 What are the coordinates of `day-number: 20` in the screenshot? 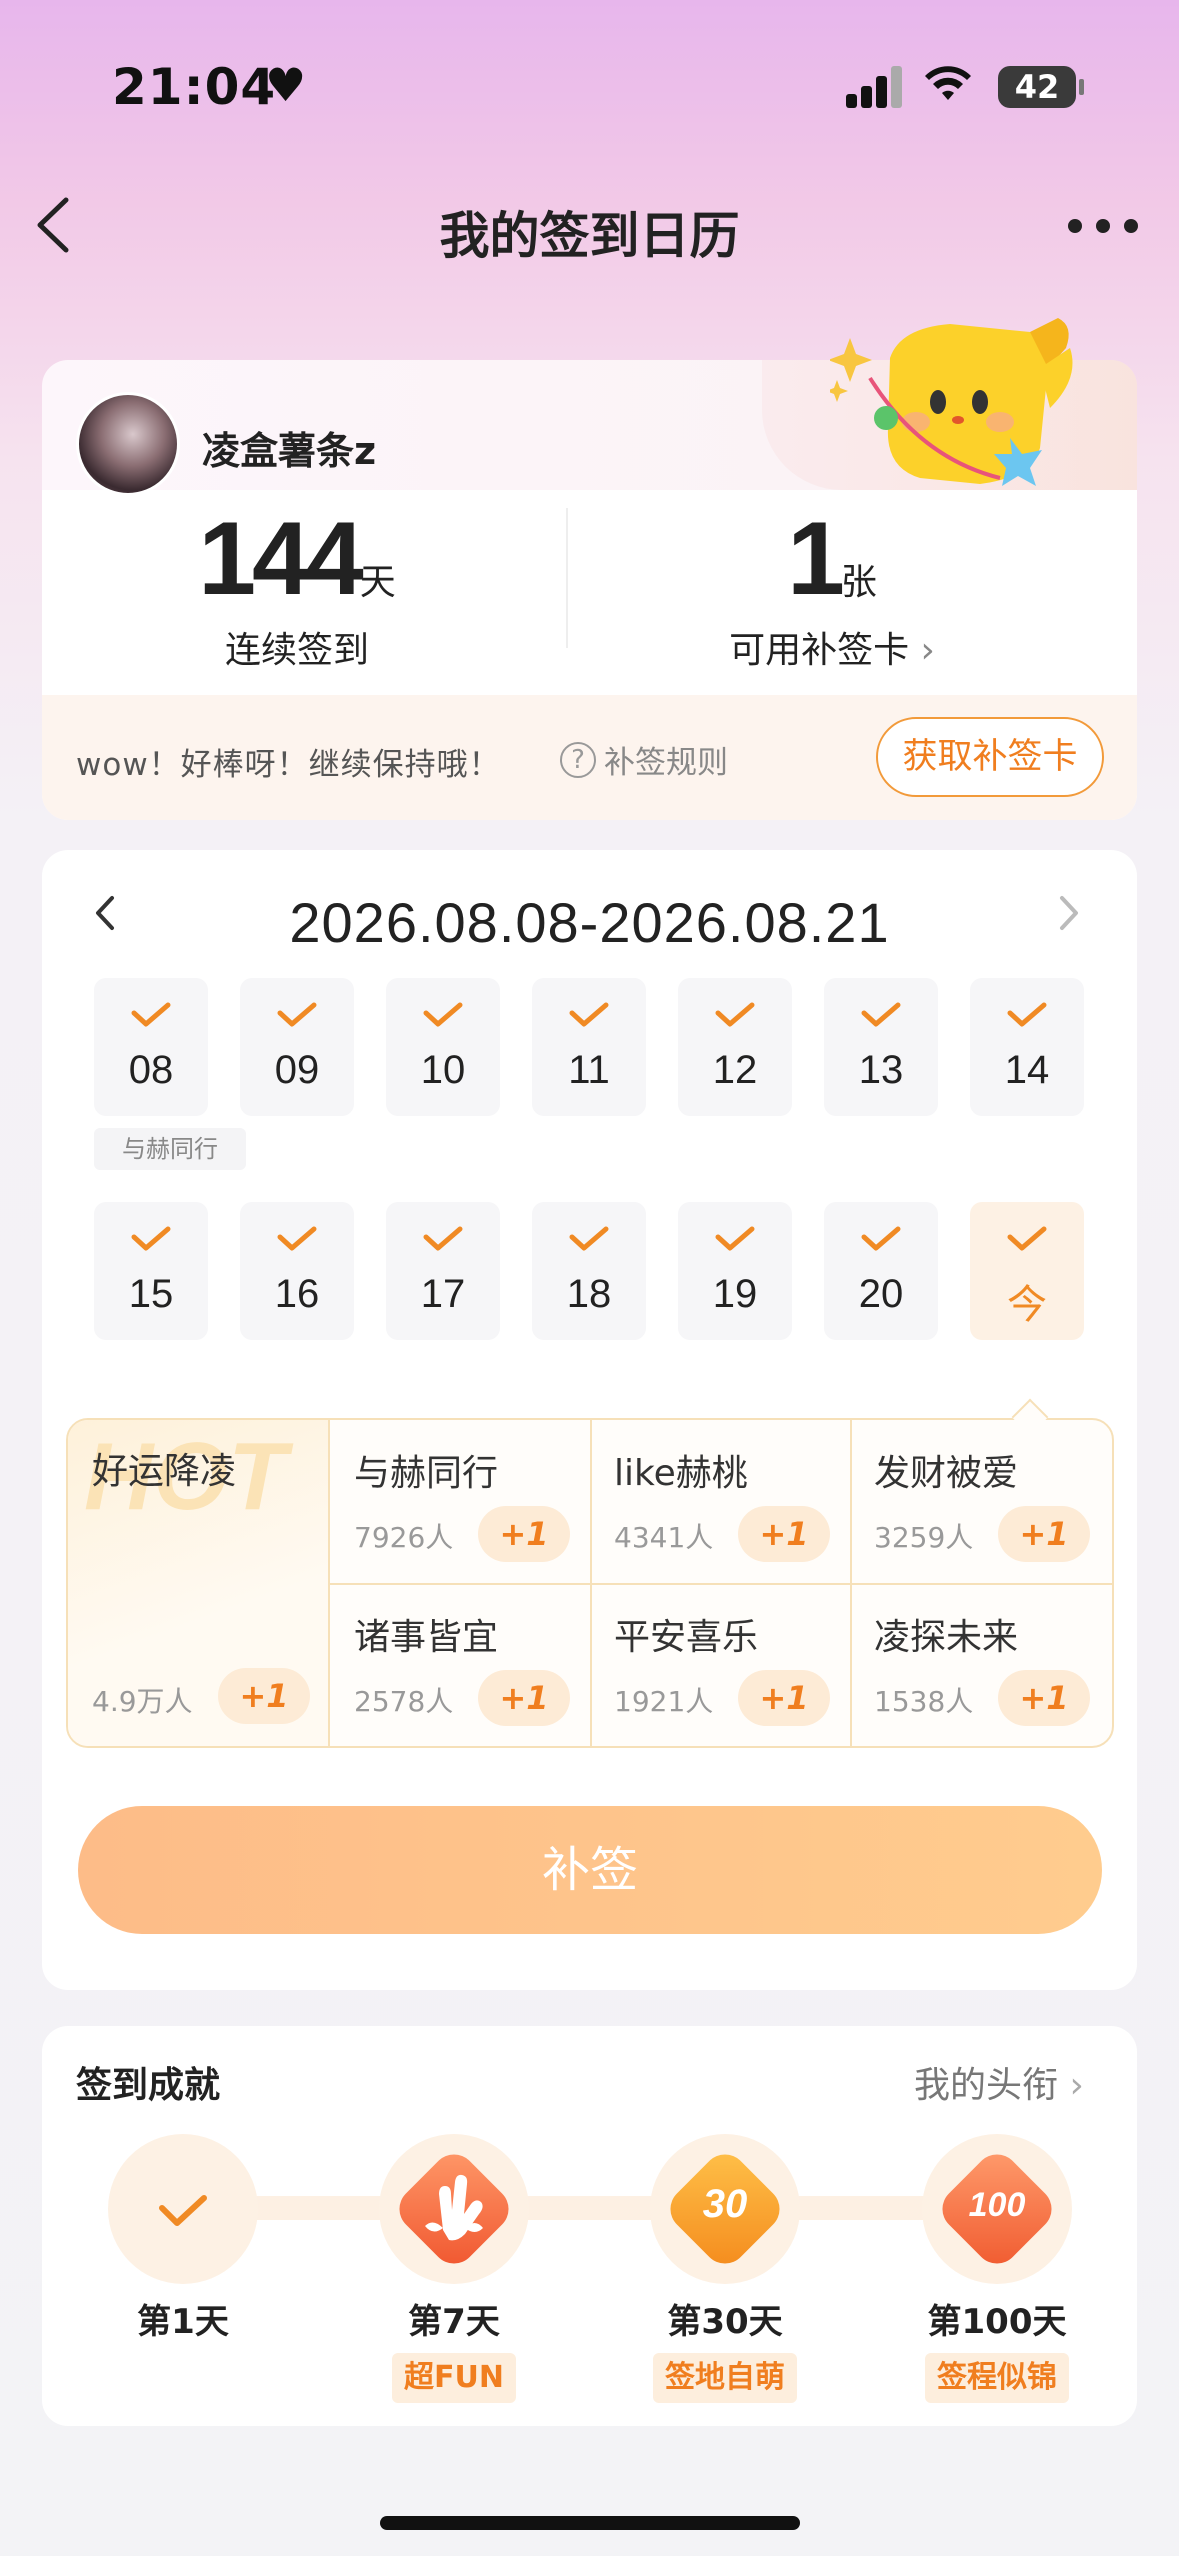 It's located at (881, 1294).